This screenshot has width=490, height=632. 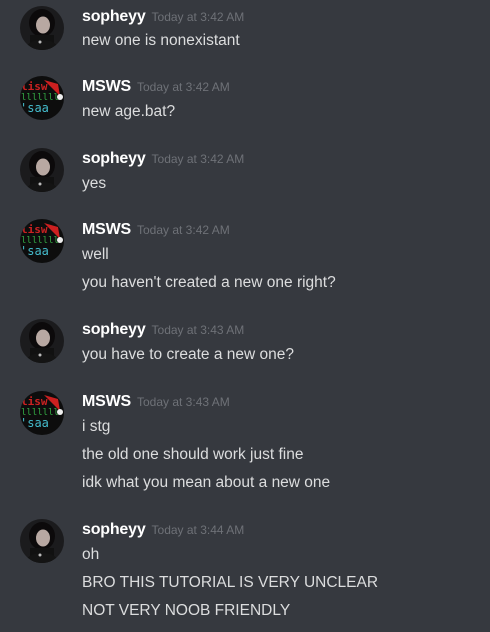 What do you see at coordinates (198, 530) in the screenshot?
I see `timestamp: Today at 3:44 AM` at bounding box center [198, 530].